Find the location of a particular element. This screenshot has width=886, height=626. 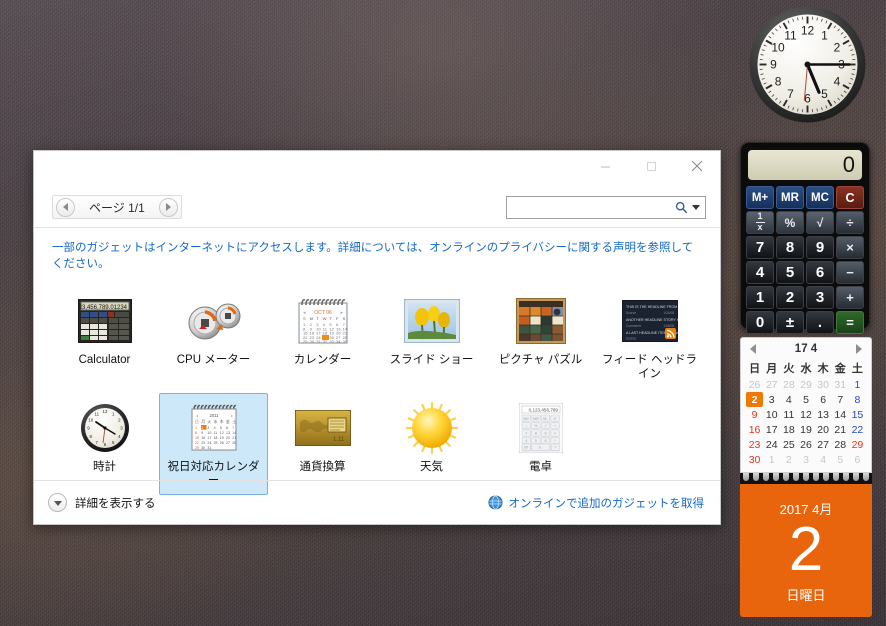

calendar-prev-icon is located at coordinates (753, 349).